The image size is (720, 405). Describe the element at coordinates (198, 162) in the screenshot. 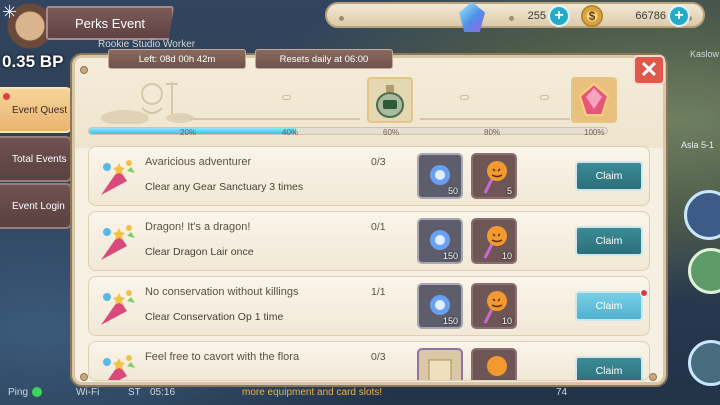

I see `quest-title: Avaricious adventurer` at that location.